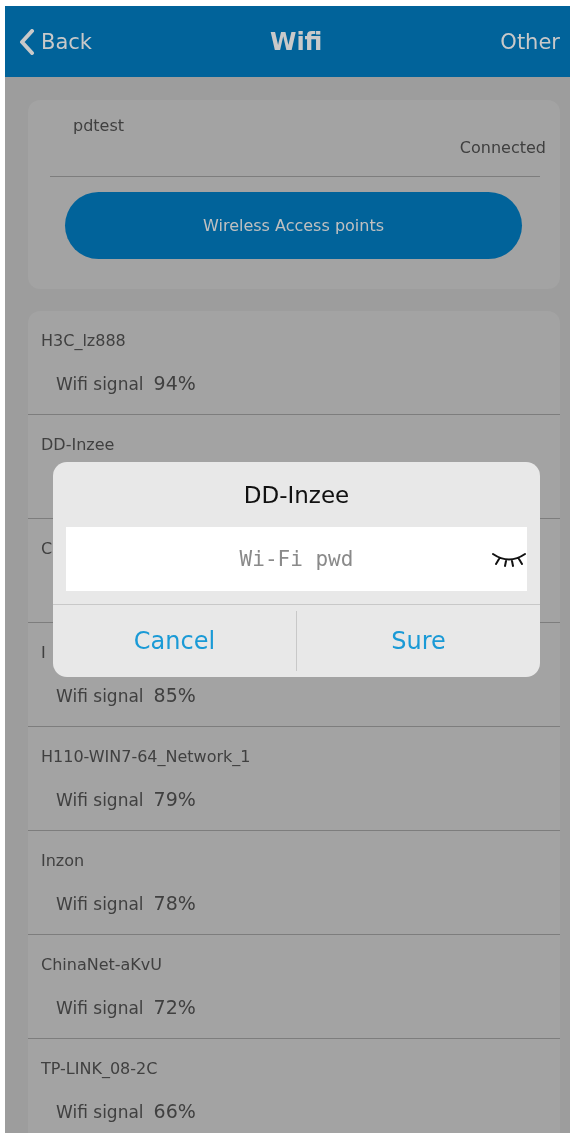  I want to click on access-points-button: Wireless Access points, so click(293, 225).